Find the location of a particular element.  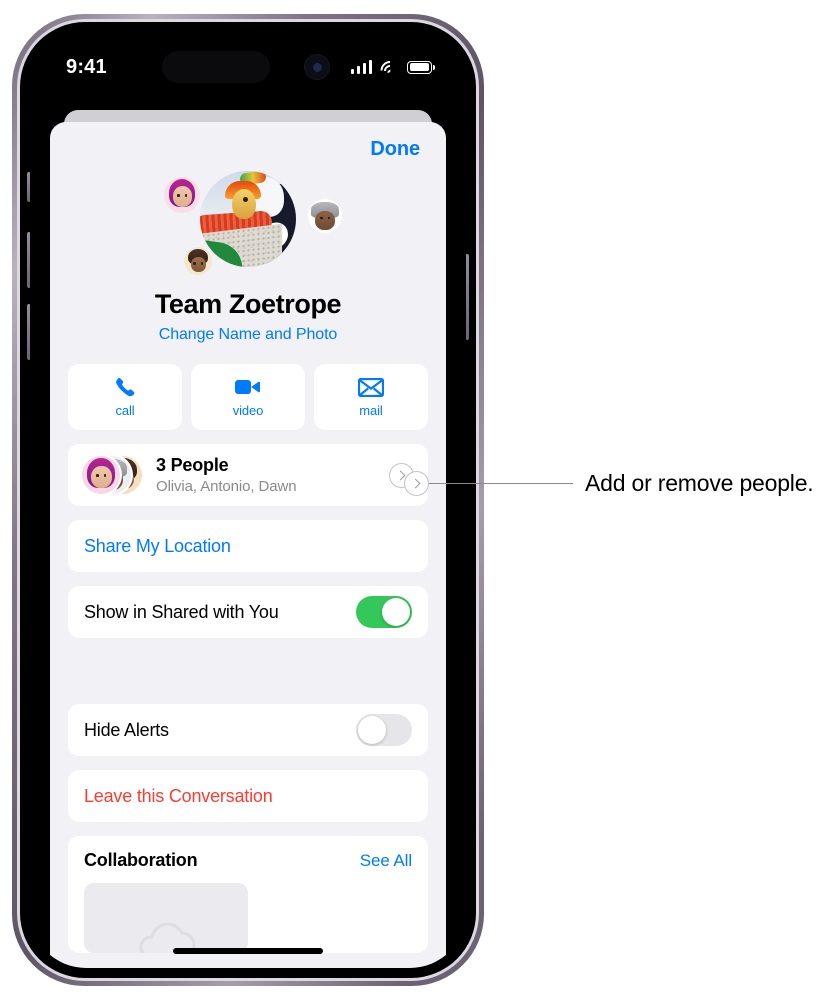

cellular-bars-icon is located at coordinates (361, 67).